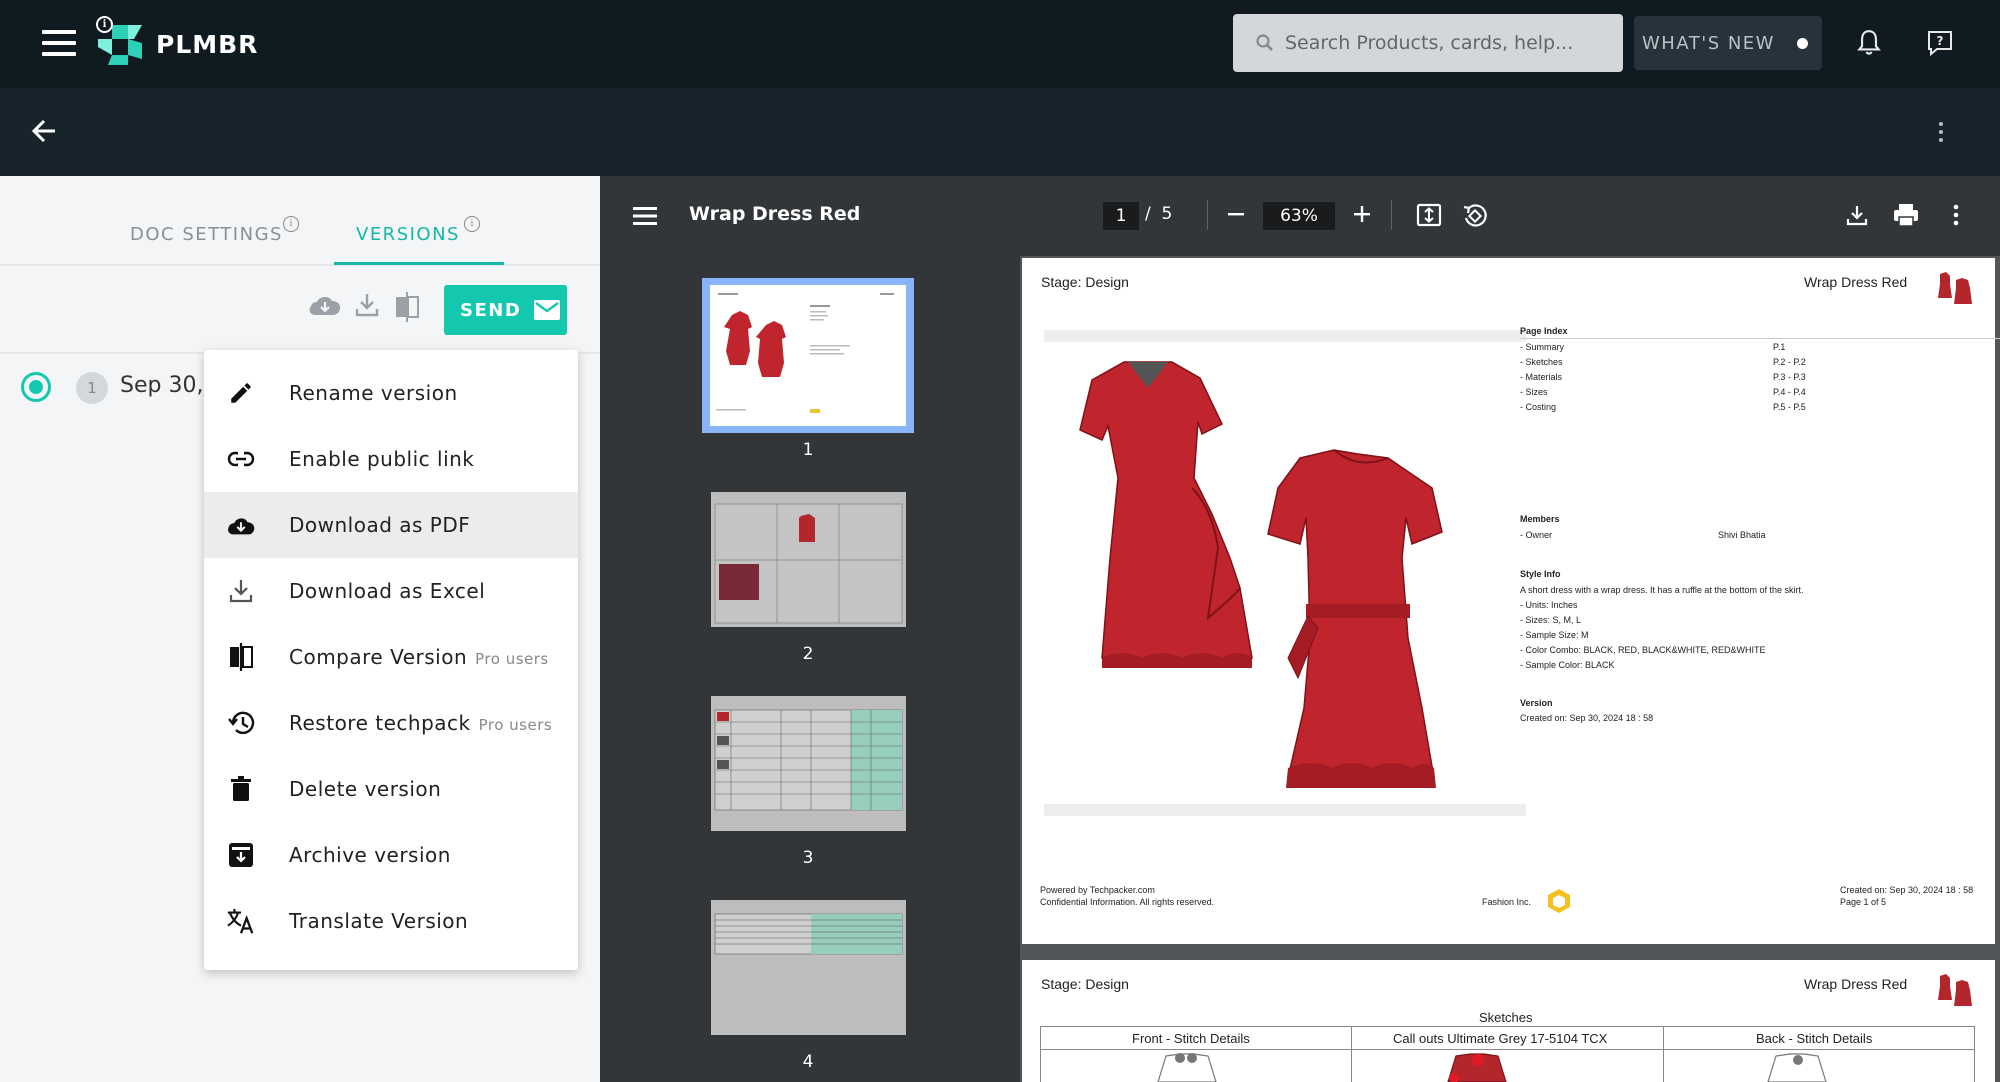  I want to click on whats-new-button: WHAT'S NEW, so click(1728, 43).